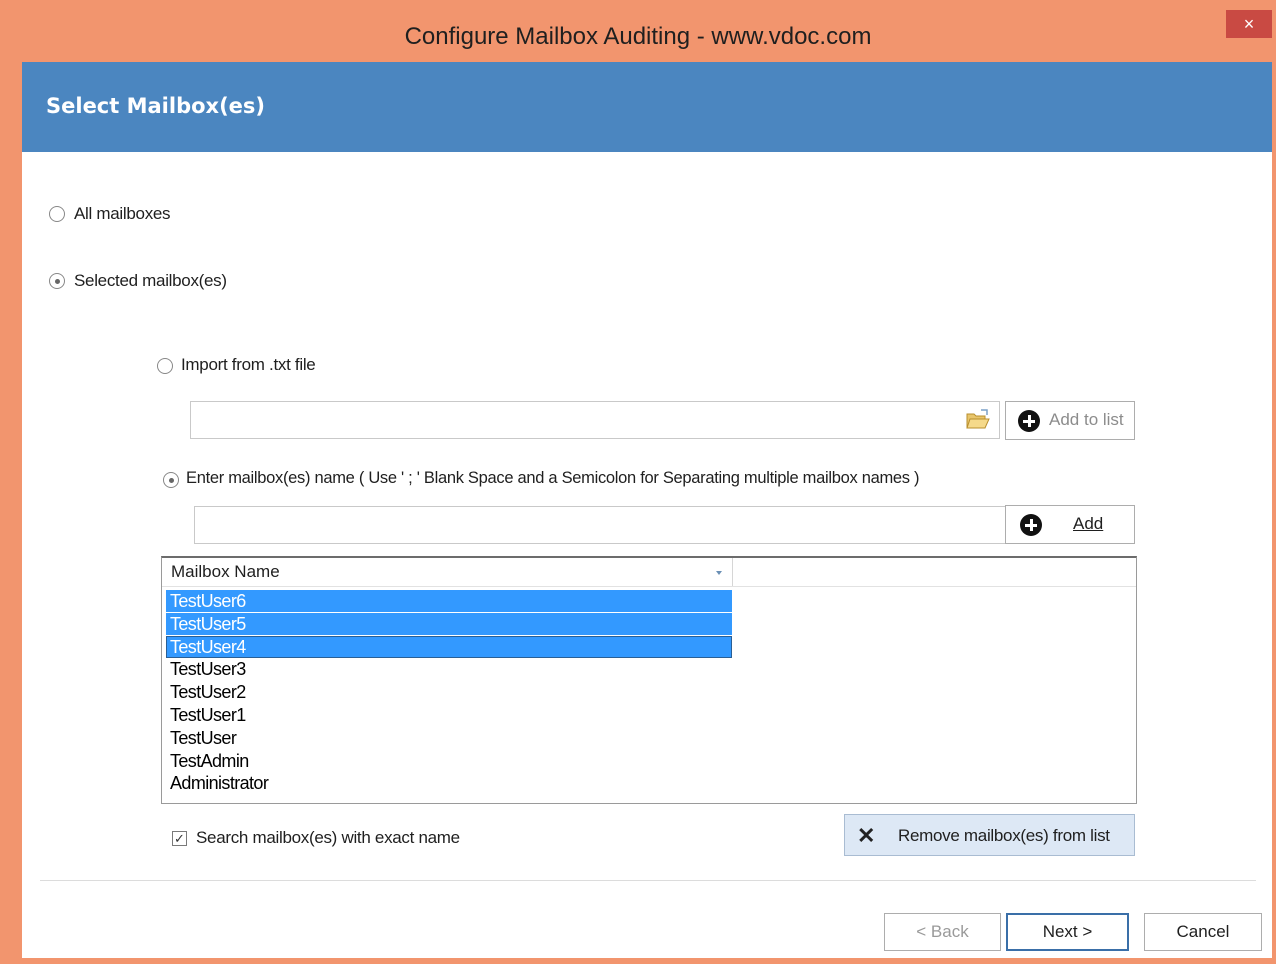 The image size is (1276, 964). I want to click on next-button: Next >, so click(1067, 932).